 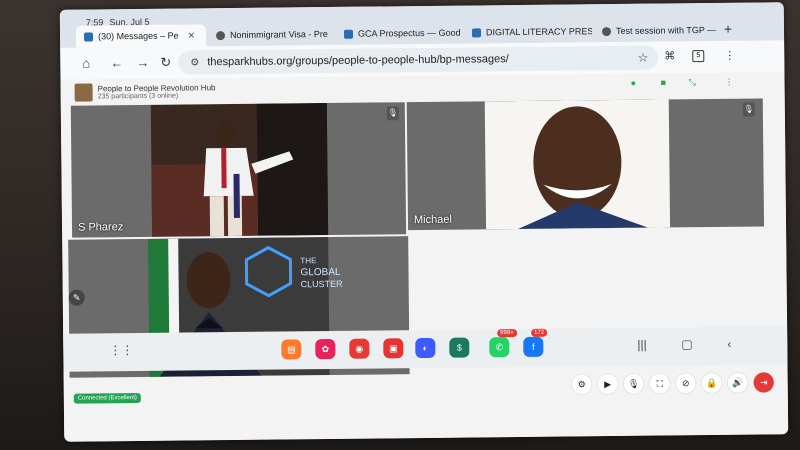 I want to click on bookmark-star-icon: ☆, so click(x=642, y=58).